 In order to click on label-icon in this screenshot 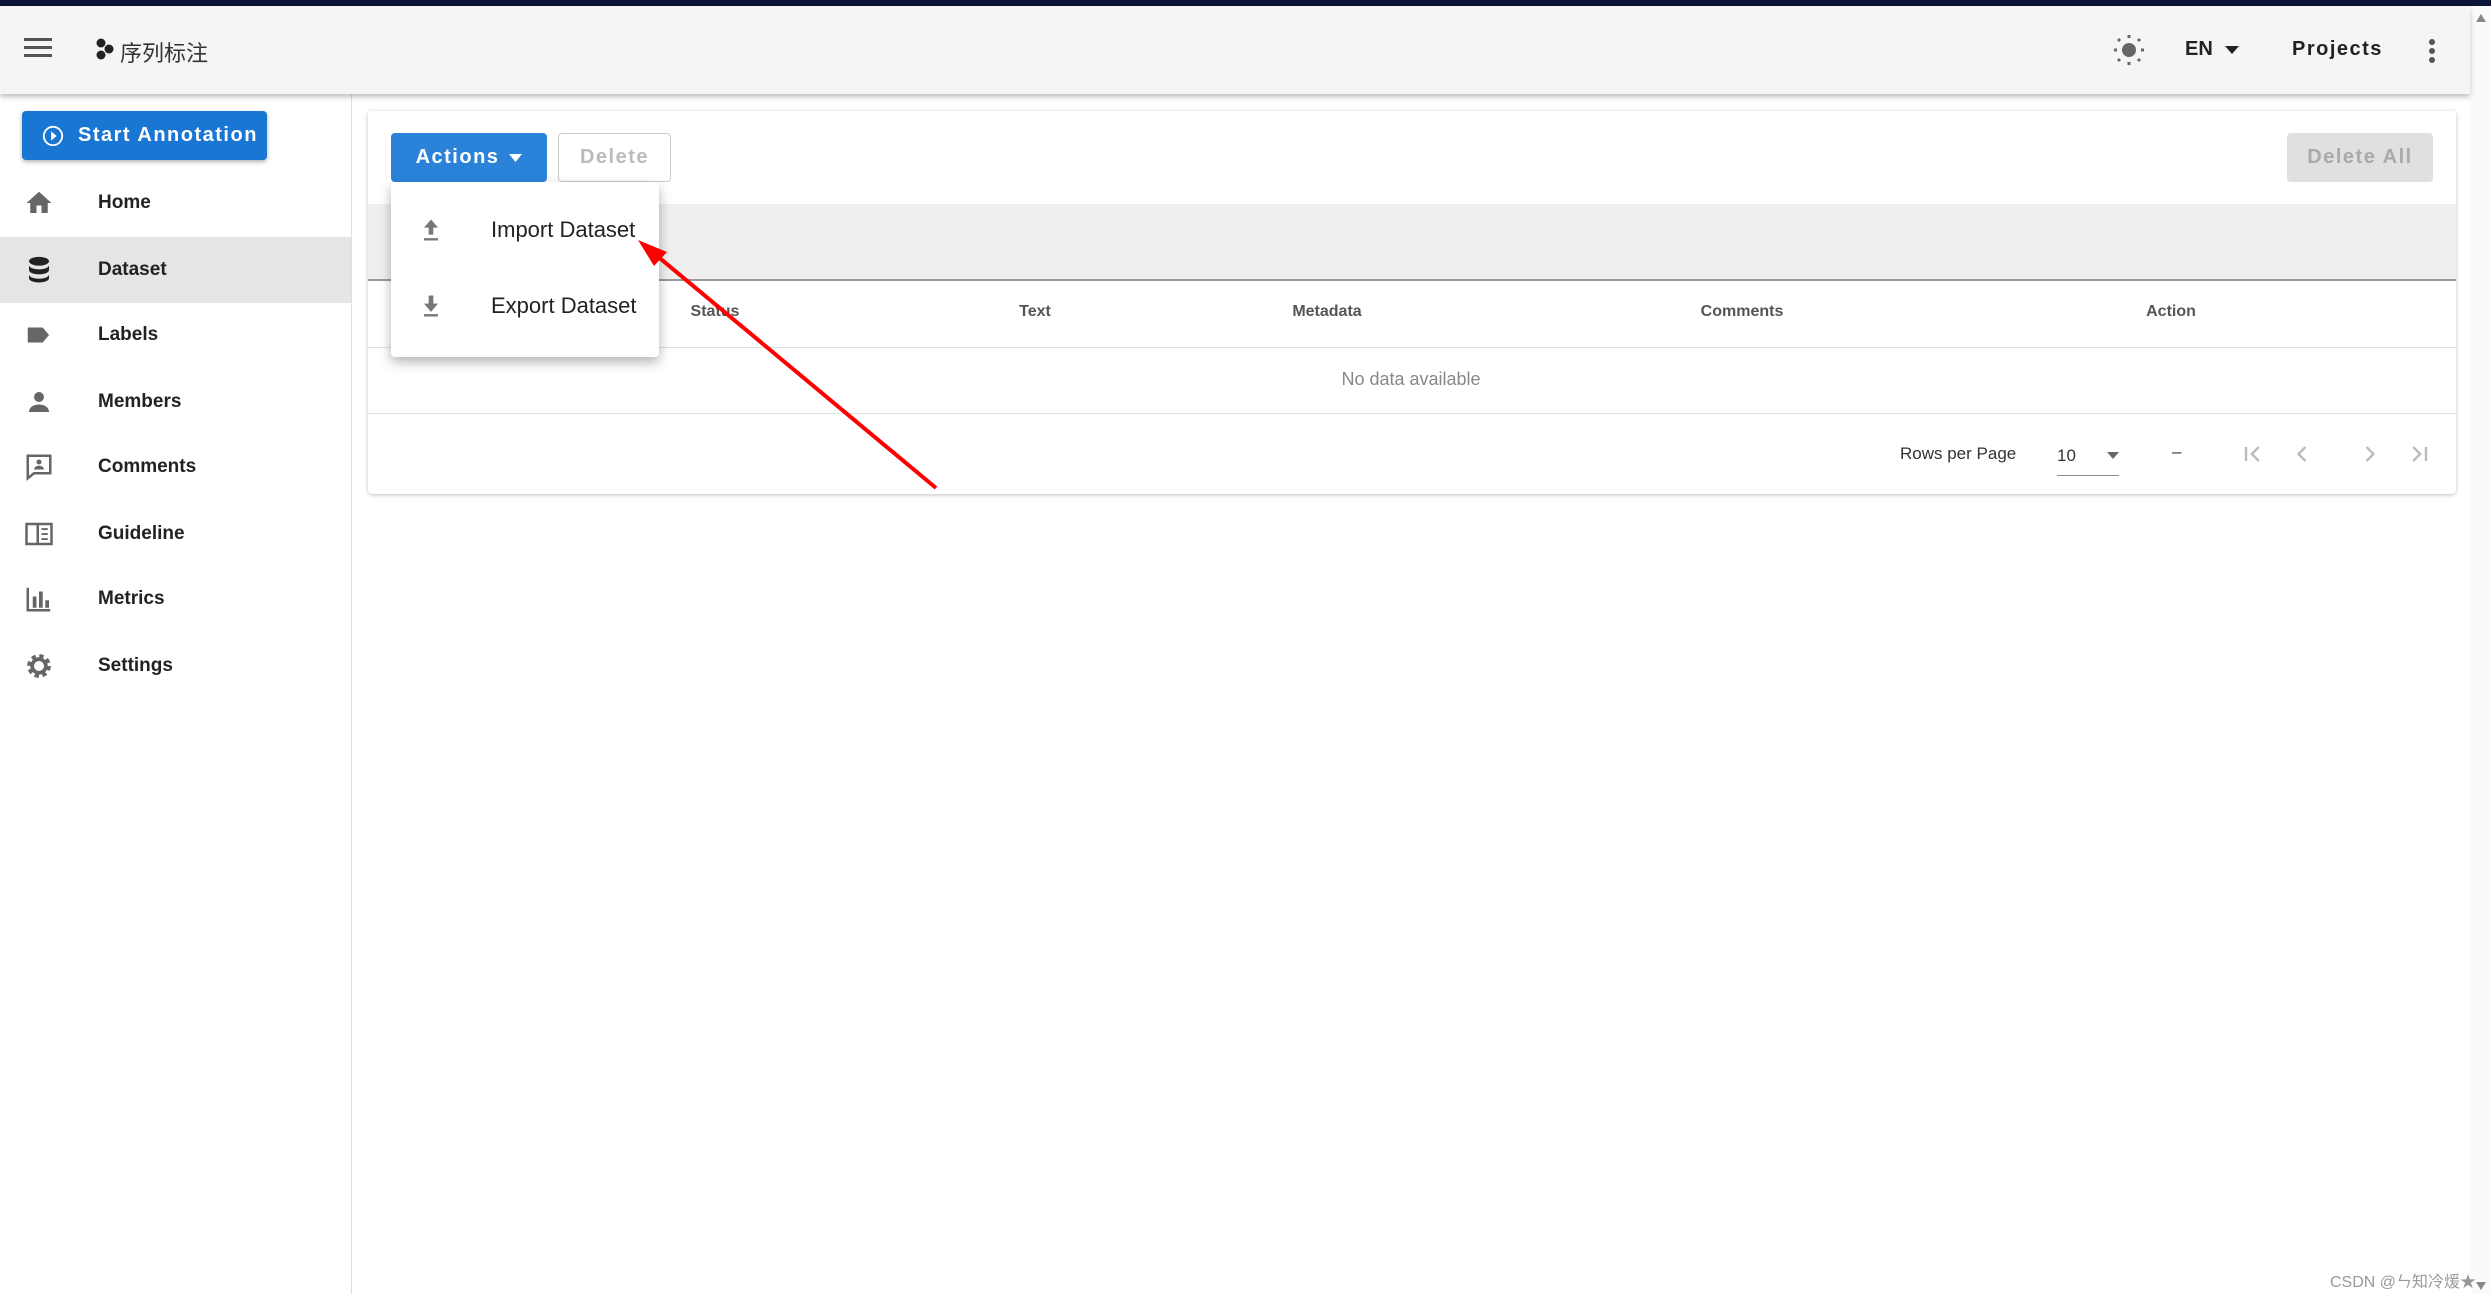, I will do `click(38, 335)`.